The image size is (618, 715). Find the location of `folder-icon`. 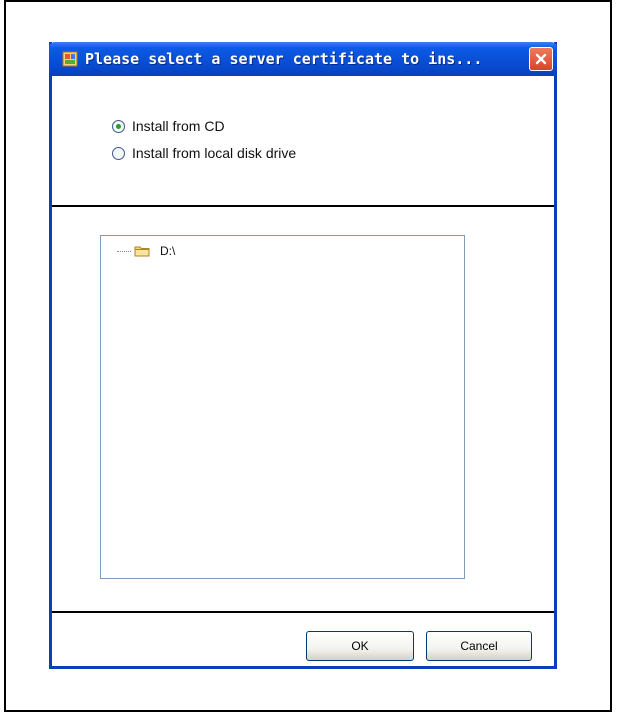

folder-icon is located at coordinates (142, 251).